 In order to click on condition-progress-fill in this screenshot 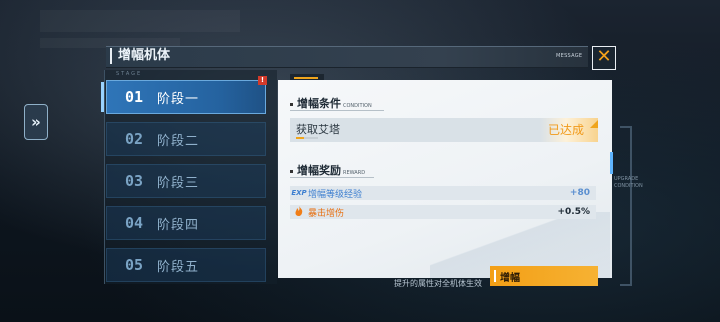, I will do `click(300, 138)`.